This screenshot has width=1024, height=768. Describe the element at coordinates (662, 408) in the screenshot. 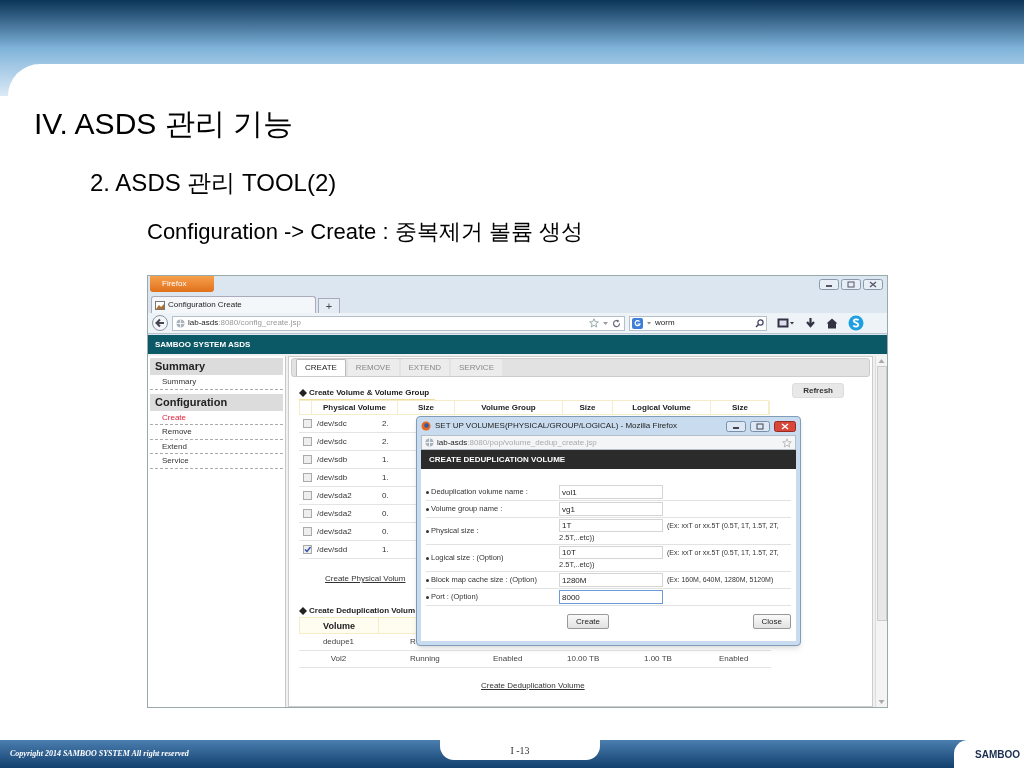

I see `column-header: Logical Volume` at that location.